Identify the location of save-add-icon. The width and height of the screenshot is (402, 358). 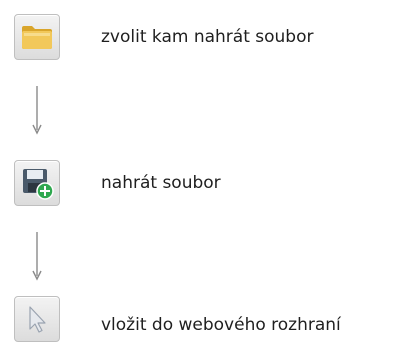
(38, 184).